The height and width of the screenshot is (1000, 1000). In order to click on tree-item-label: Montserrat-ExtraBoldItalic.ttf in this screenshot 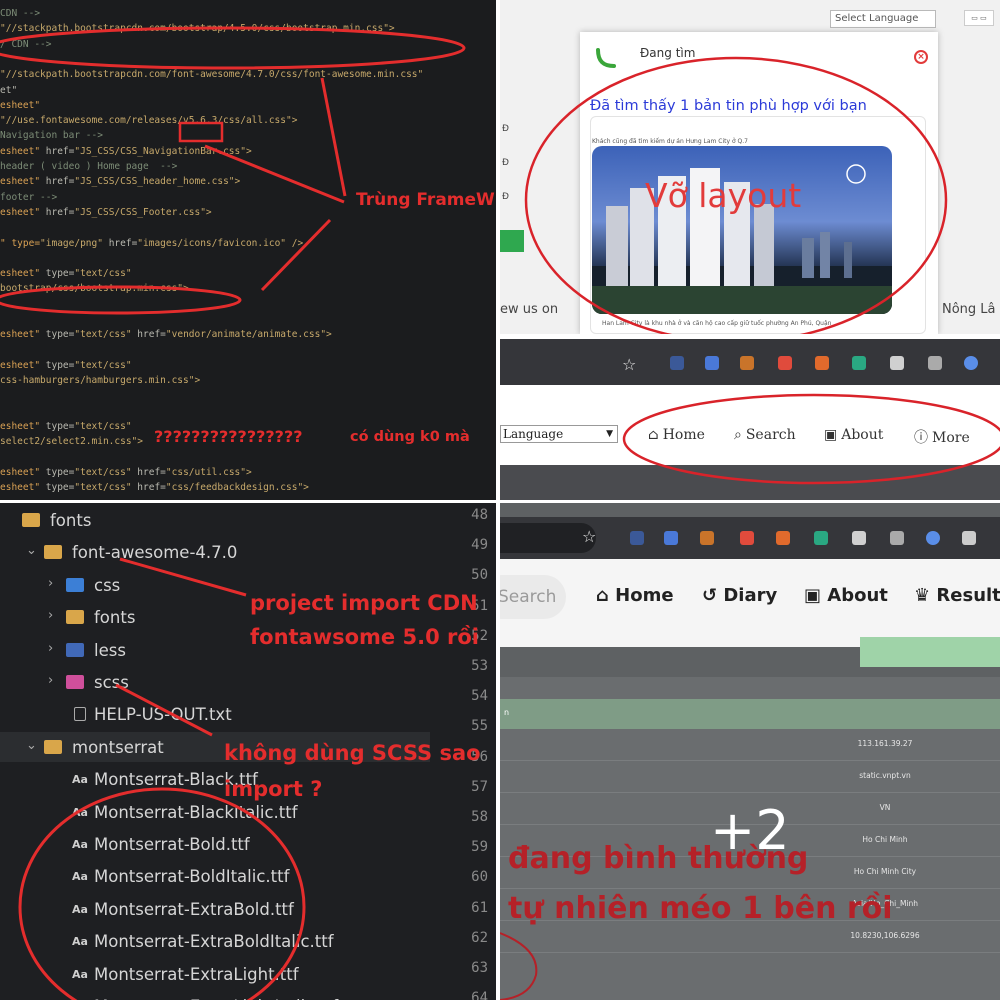, I will do `click(214, 942)`.